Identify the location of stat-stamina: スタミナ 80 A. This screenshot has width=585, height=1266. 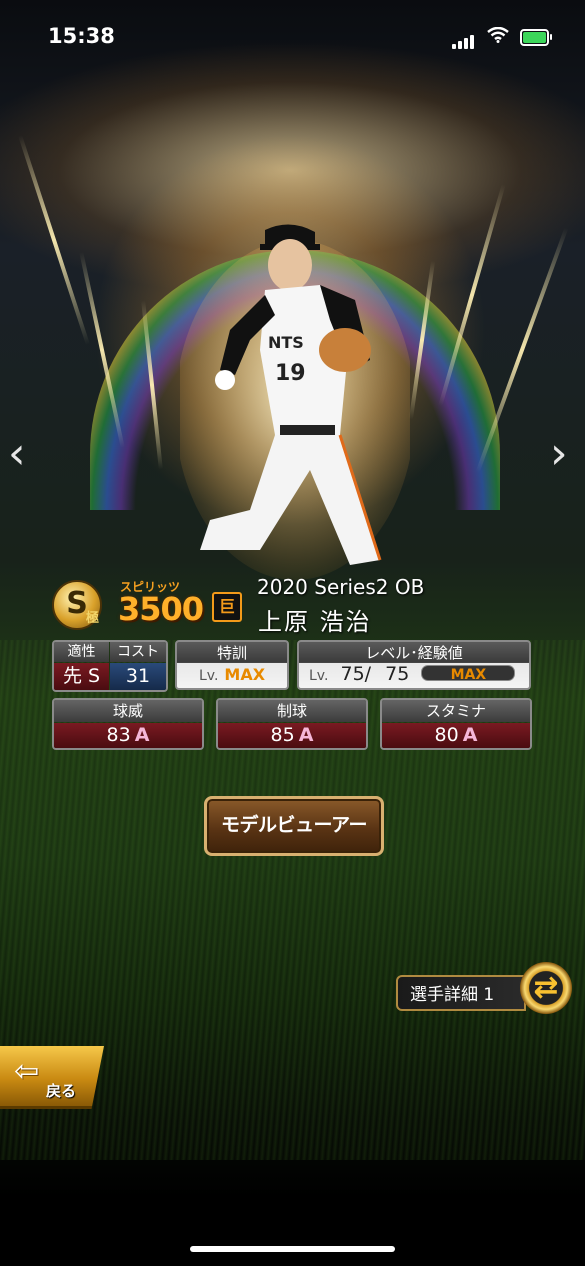
(456, 724).